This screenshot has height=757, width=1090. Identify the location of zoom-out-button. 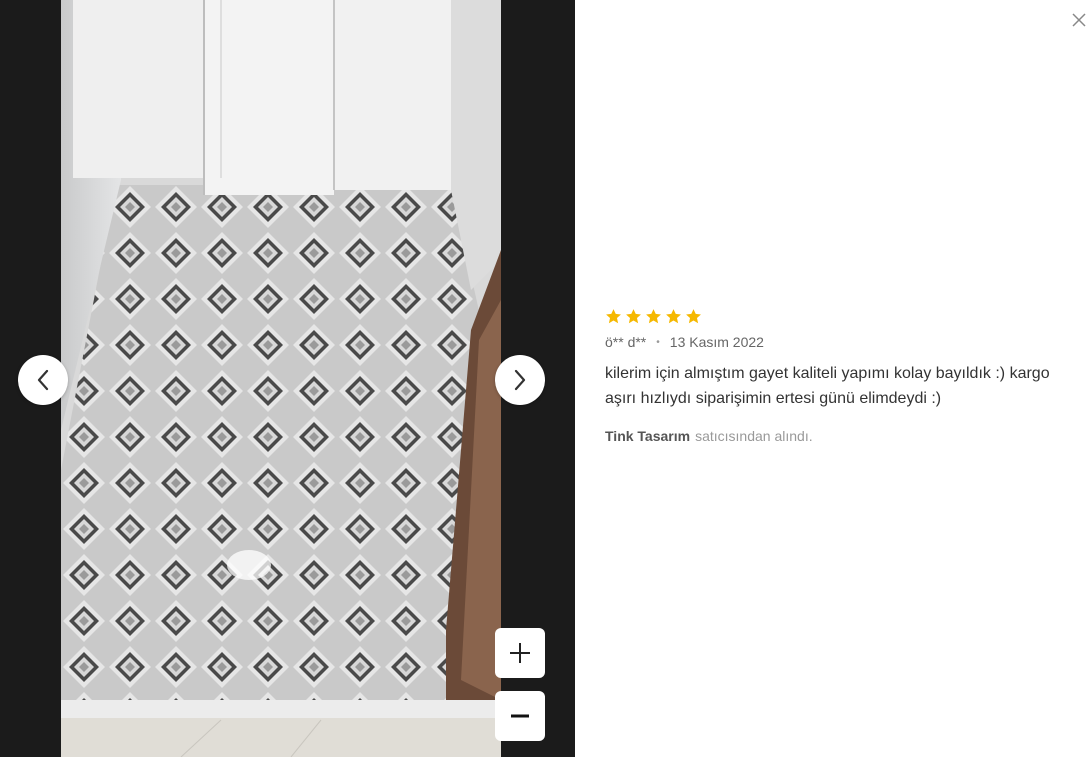
(520, 716).